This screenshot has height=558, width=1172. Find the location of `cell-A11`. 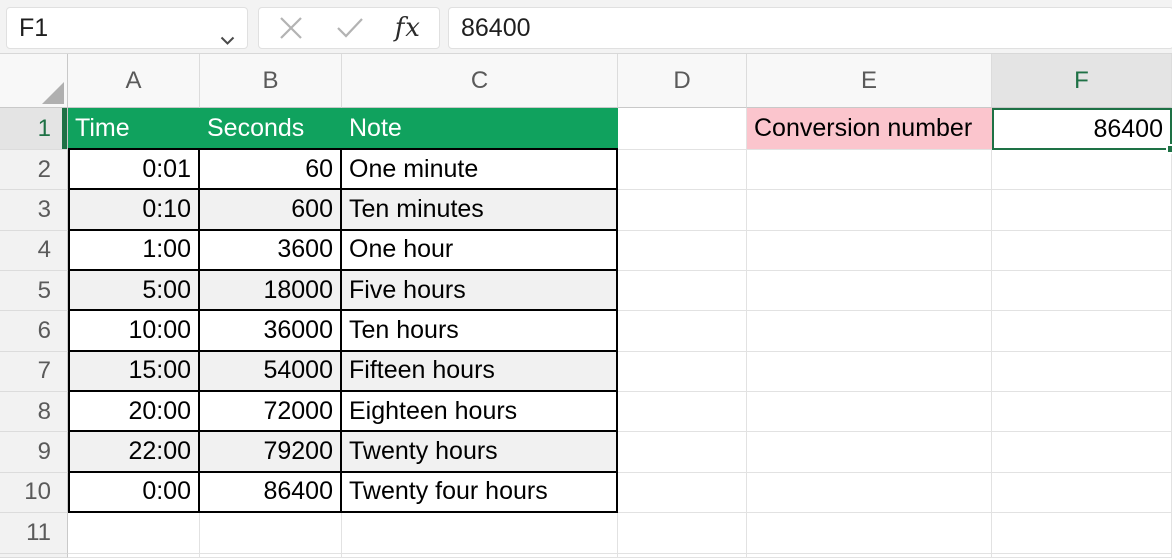

cell-A11 is located at coordinates (134, 533).